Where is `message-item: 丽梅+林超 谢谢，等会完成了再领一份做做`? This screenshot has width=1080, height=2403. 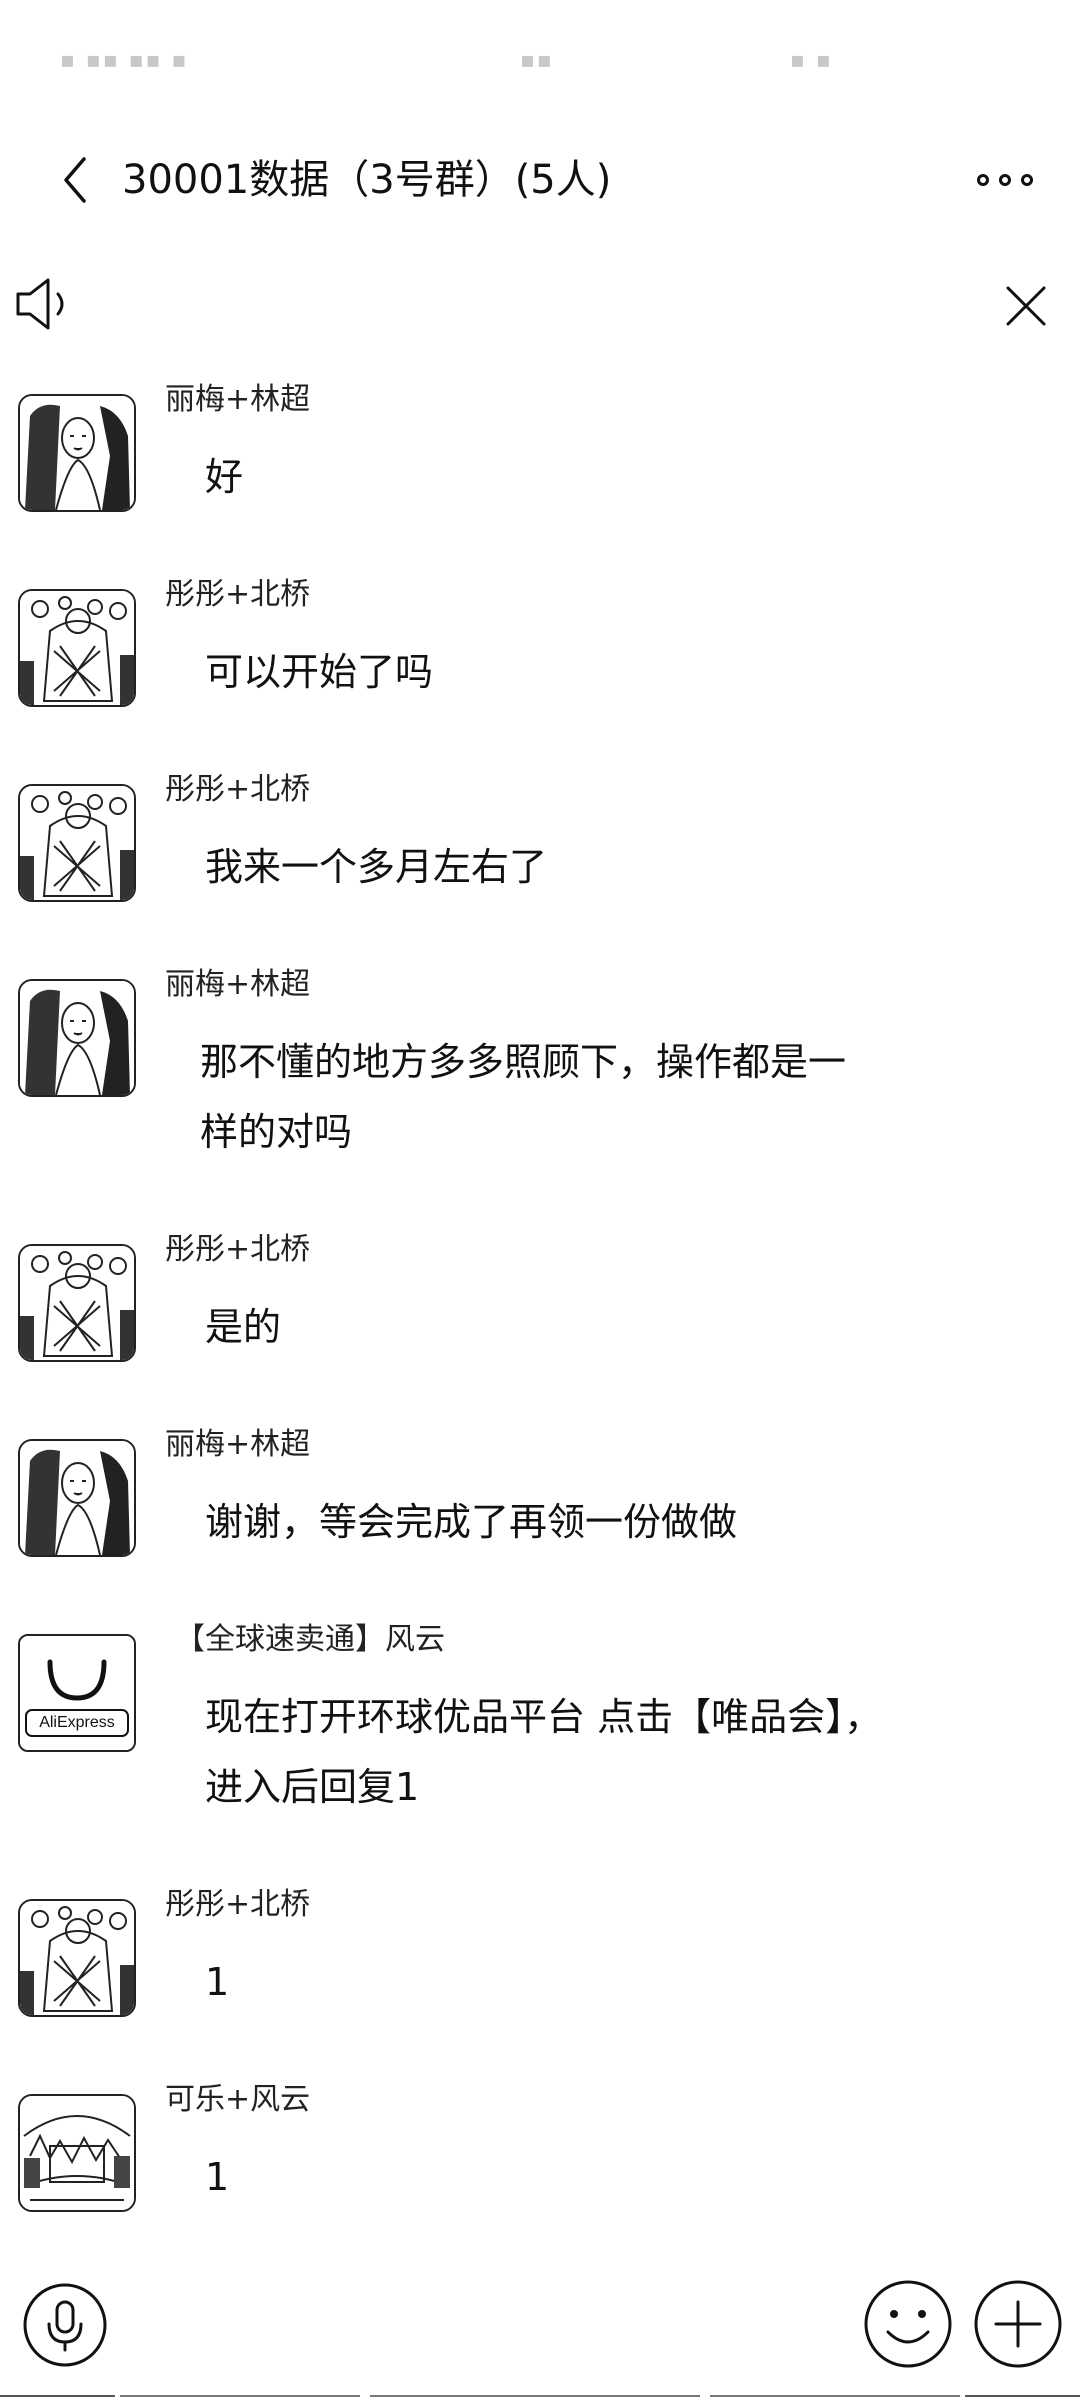
message-item: 丽梅+林超 谢谢，等会完成了再领一份做做 is located at coordinates (540, 1491).